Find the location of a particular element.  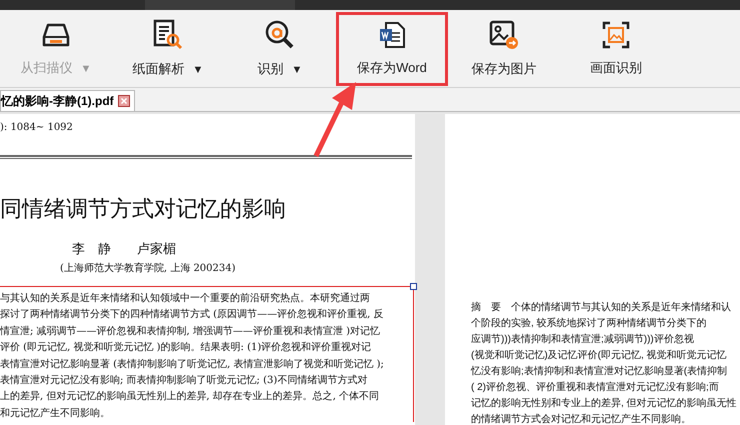

close-icon is located at coordinates (124, 101).